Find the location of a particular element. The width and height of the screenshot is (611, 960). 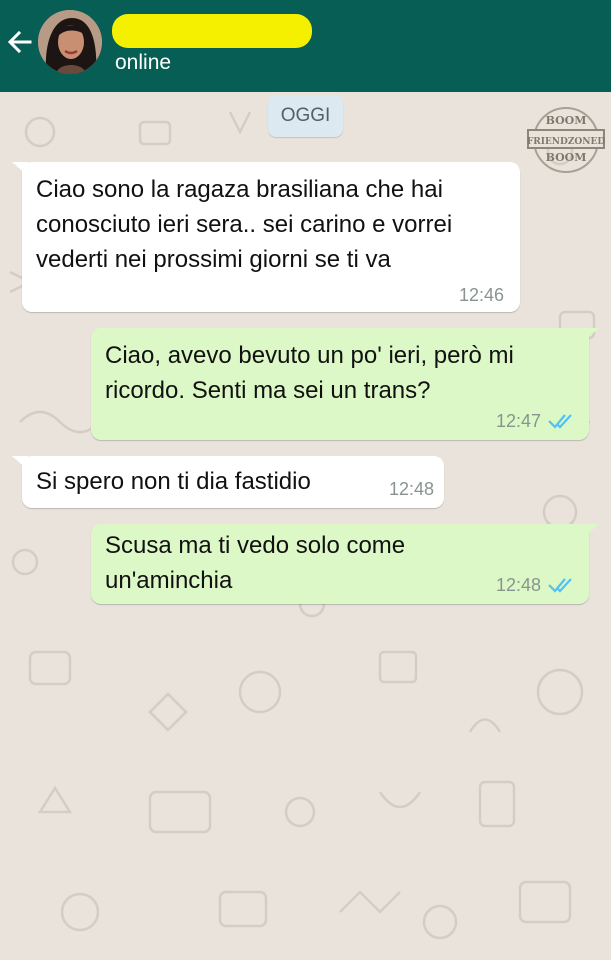

arrow-left-icon is located at coordinates (20, 42).